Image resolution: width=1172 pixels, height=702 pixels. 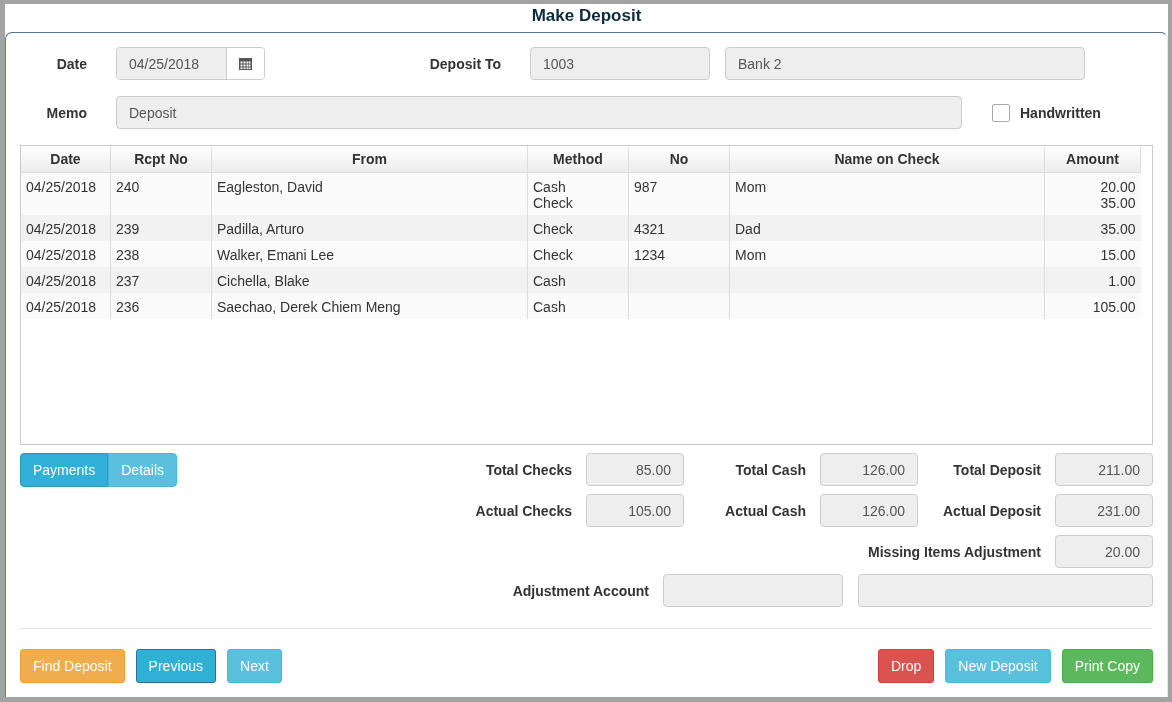 I want to click on account-name-field, so click(x=1005, y=590).